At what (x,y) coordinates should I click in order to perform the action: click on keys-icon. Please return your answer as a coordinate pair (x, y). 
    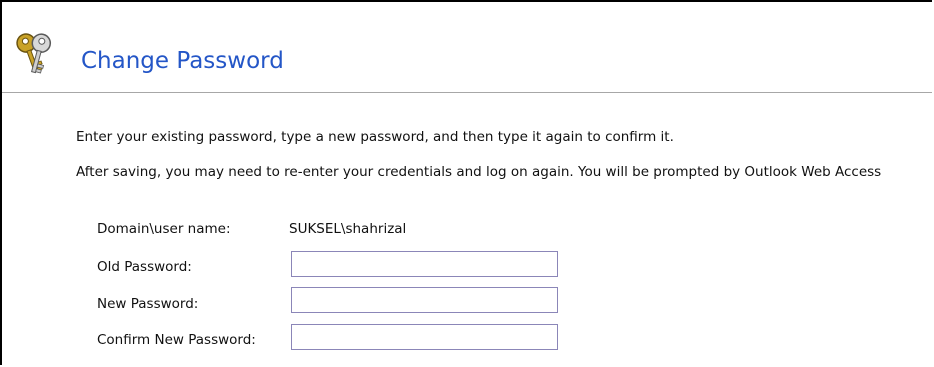
    Looking at the image, I should click on (34, 53).